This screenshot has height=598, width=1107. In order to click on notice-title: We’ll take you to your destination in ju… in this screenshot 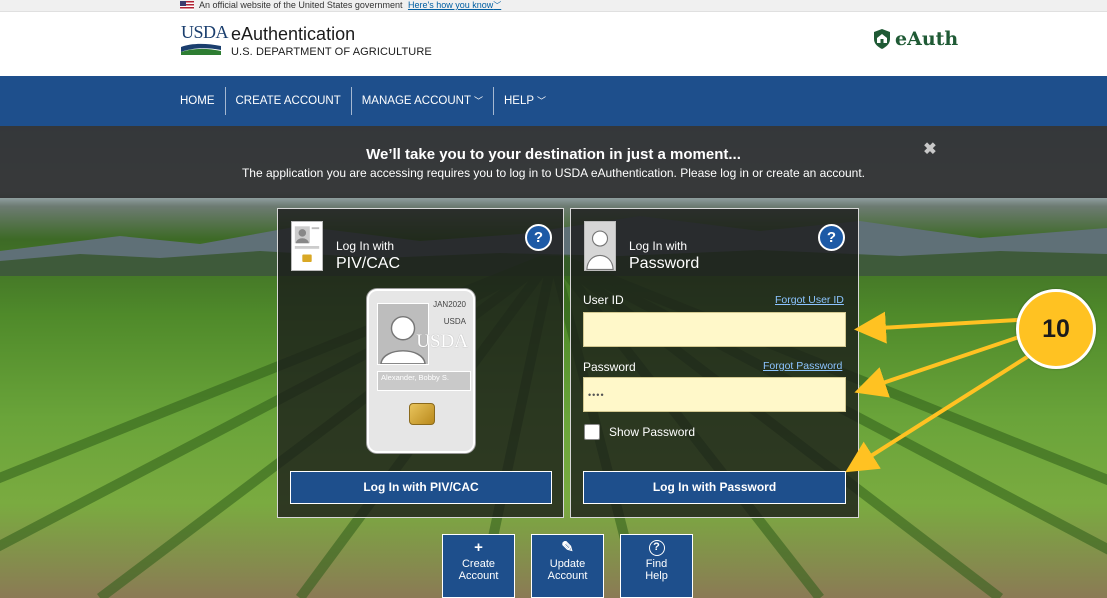, I will do `click(553, 154)`.